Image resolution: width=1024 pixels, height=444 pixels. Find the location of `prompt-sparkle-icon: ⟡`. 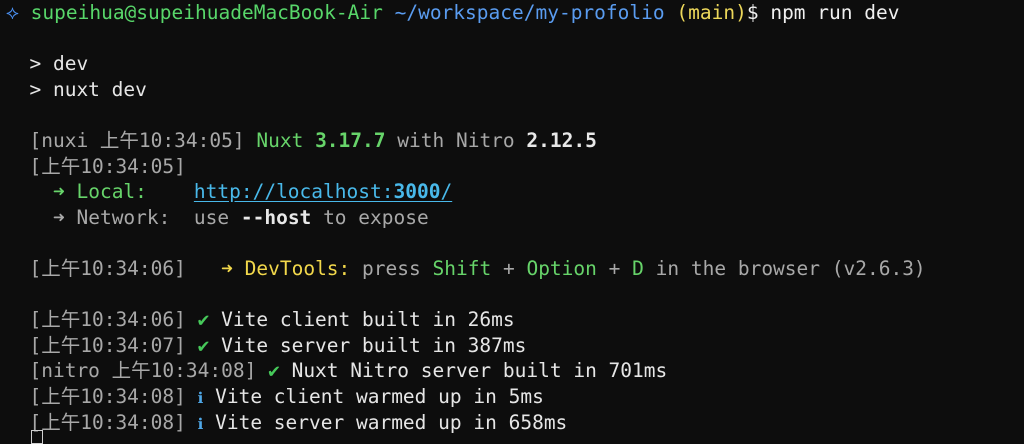

prompt-sparkle-icon: ⟡ is located at coordinates (12, 12).